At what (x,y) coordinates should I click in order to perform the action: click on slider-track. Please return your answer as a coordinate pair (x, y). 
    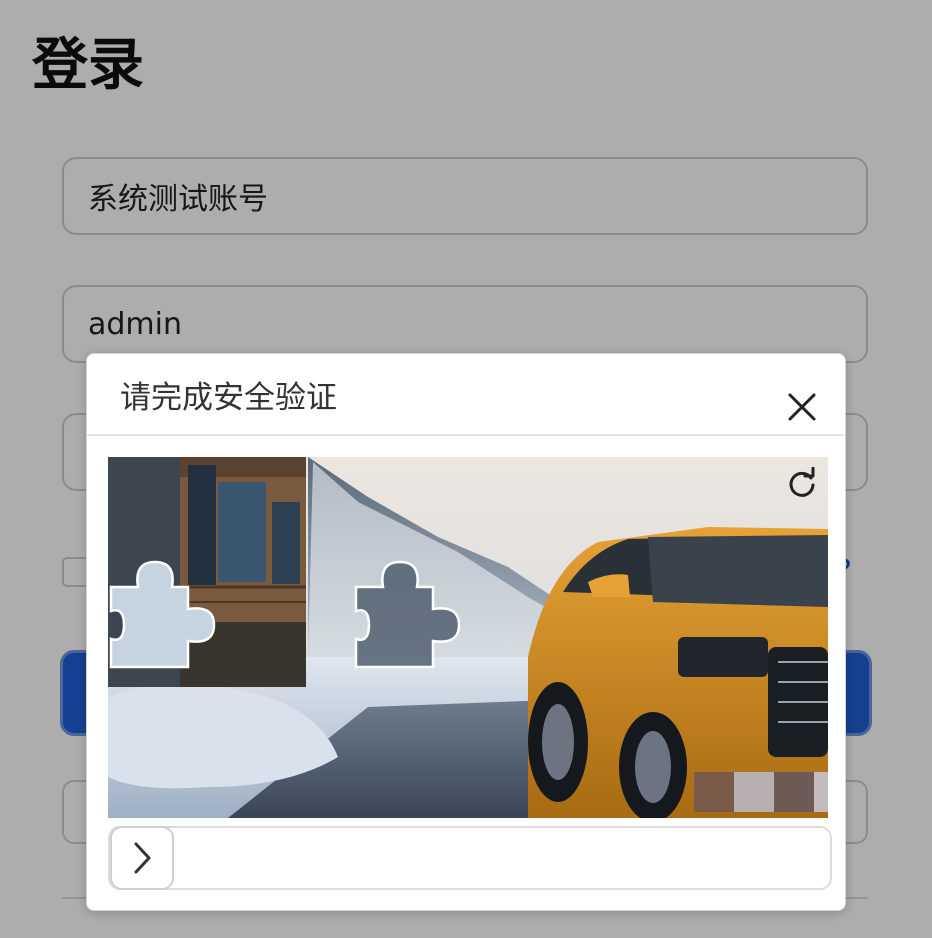
    Looking at the image, I should click on (470, 858).